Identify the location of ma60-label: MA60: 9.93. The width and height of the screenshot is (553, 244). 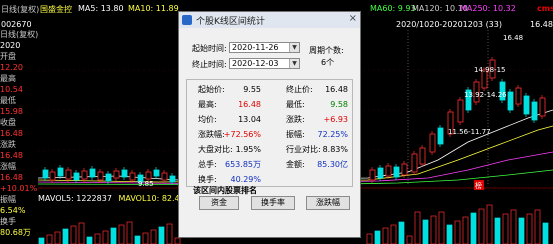
(393, 8).